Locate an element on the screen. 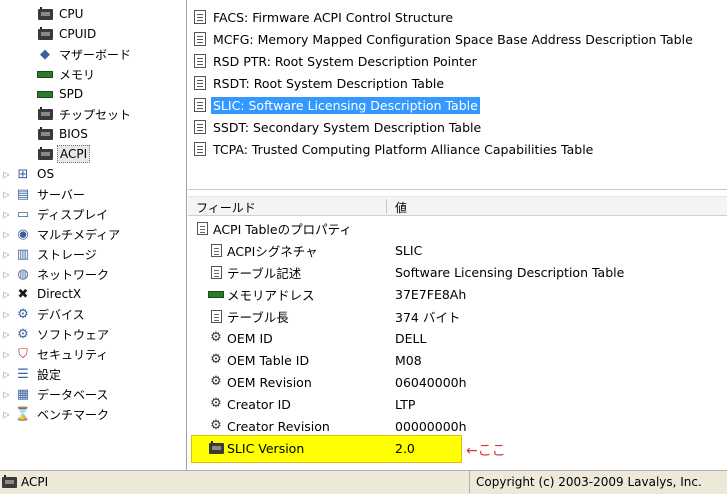 The height and width of the screenshot is (494, 727). tree-item: SPD is located at coordinates (54, 94).